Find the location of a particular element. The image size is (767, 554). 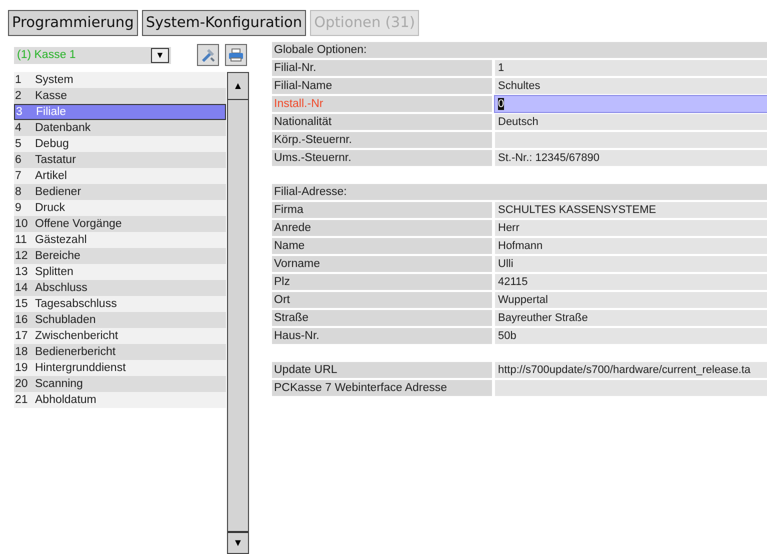

option-label: Ums.-Steuernr. is located at coordinates (382, 158).